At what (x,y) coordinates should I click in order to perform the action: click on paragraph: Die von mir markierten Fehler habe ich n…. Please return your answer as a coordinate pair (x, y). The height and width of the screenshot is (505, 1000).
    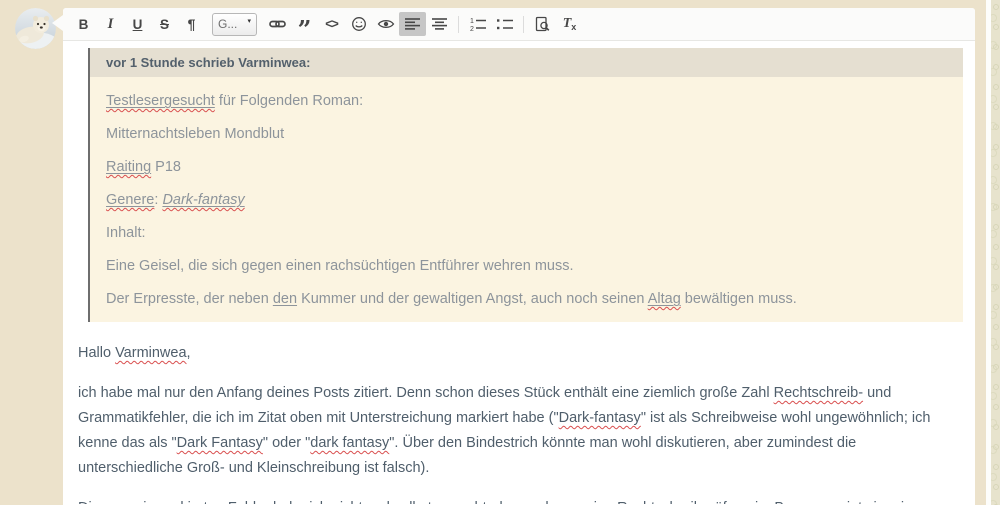
    Looking at the image, I should click on (520, 500).